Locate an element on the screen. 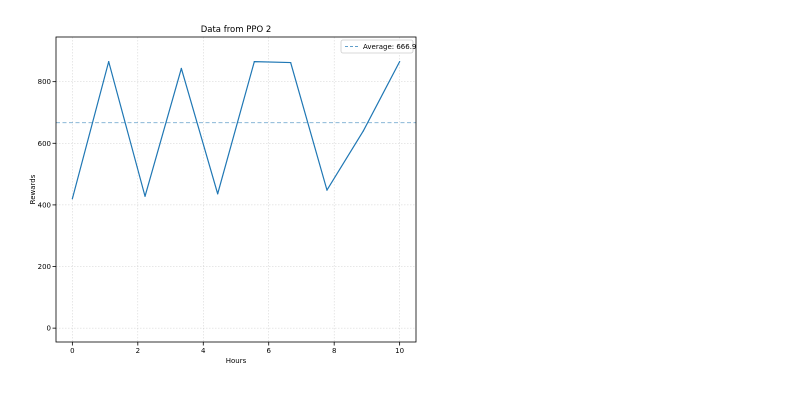 The width and height of the screenshot is (798, 404). x-tick-label: 2 is located at coordinates (138, 351).